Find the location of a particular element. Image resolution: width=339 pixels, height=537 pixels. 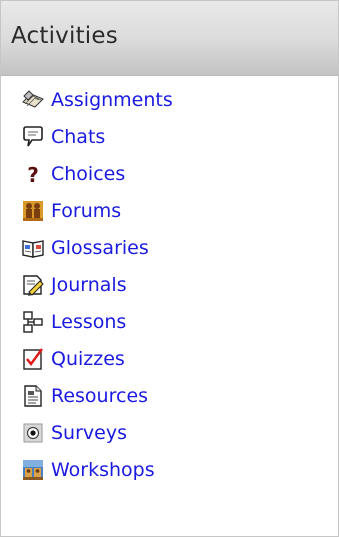

activity-label: Glossaries is located at coordinates (100, 248).